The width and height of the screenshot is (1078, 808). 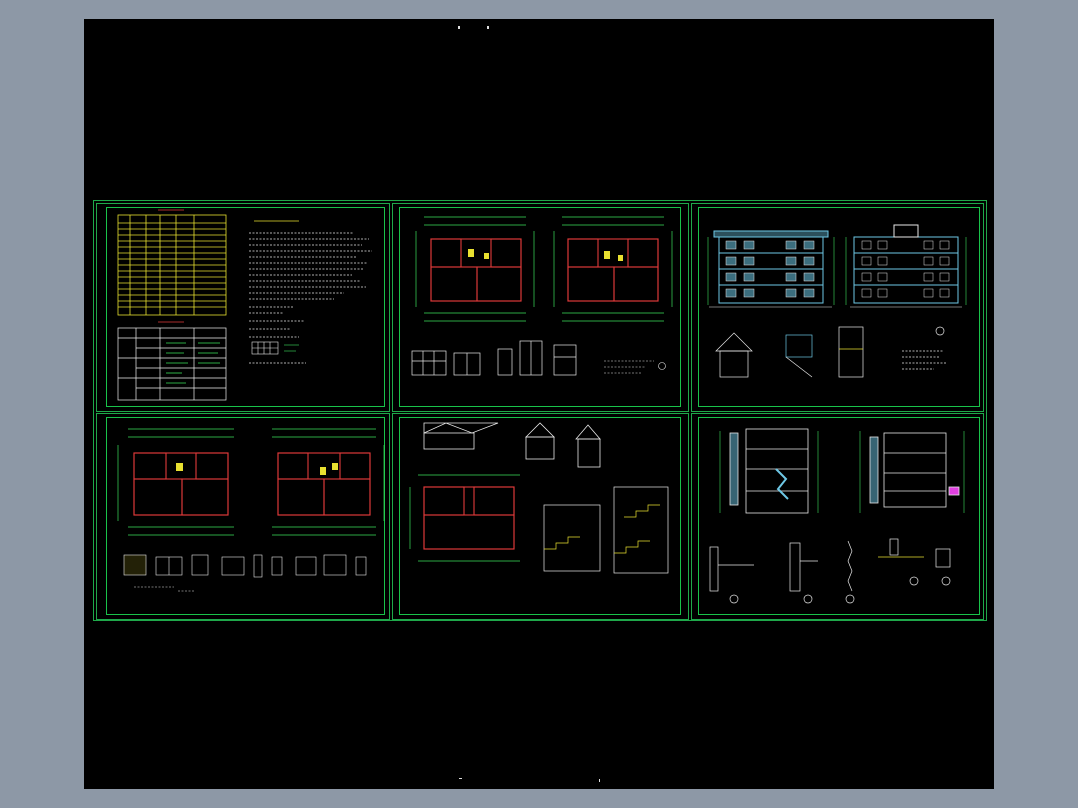 What do you see at coordinates (275, 348) in the screenshot?
I see `legend-grid` at bounding box center [275, 348].